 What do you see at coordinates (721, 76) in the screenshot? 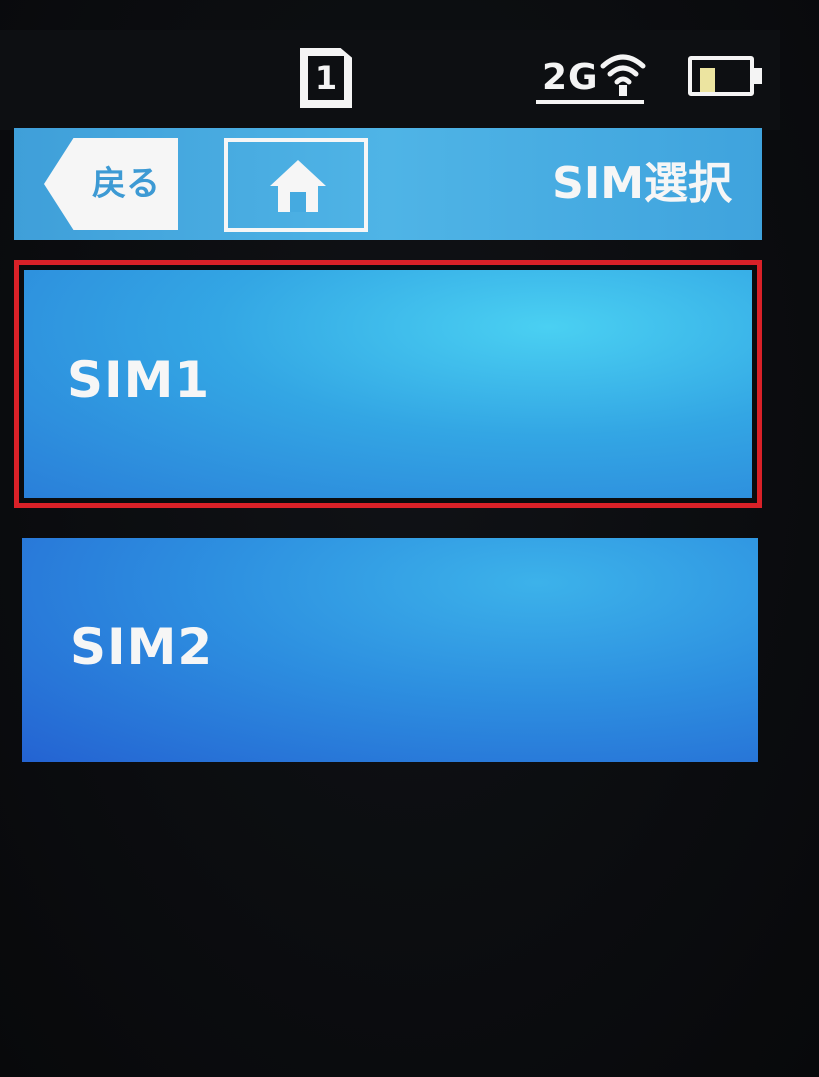
I see `battery-body` at bounding box center [721, 76].